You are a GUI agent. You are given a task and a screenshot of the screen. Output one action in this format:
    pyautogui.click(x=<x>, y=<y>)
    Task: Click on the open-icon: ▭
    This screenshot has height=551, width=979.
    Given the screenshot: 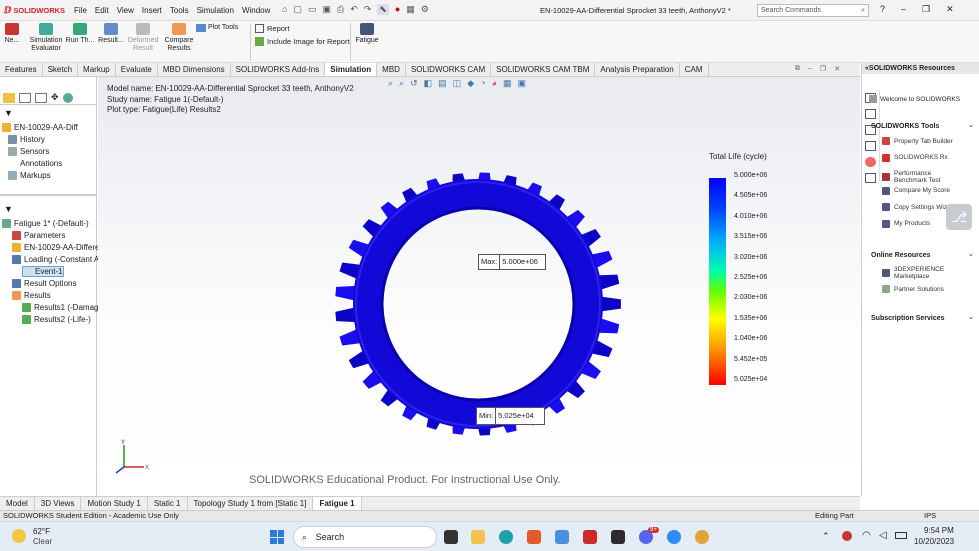 What is the action you would take?
    pyautogui.click(x=312, y=9)
    